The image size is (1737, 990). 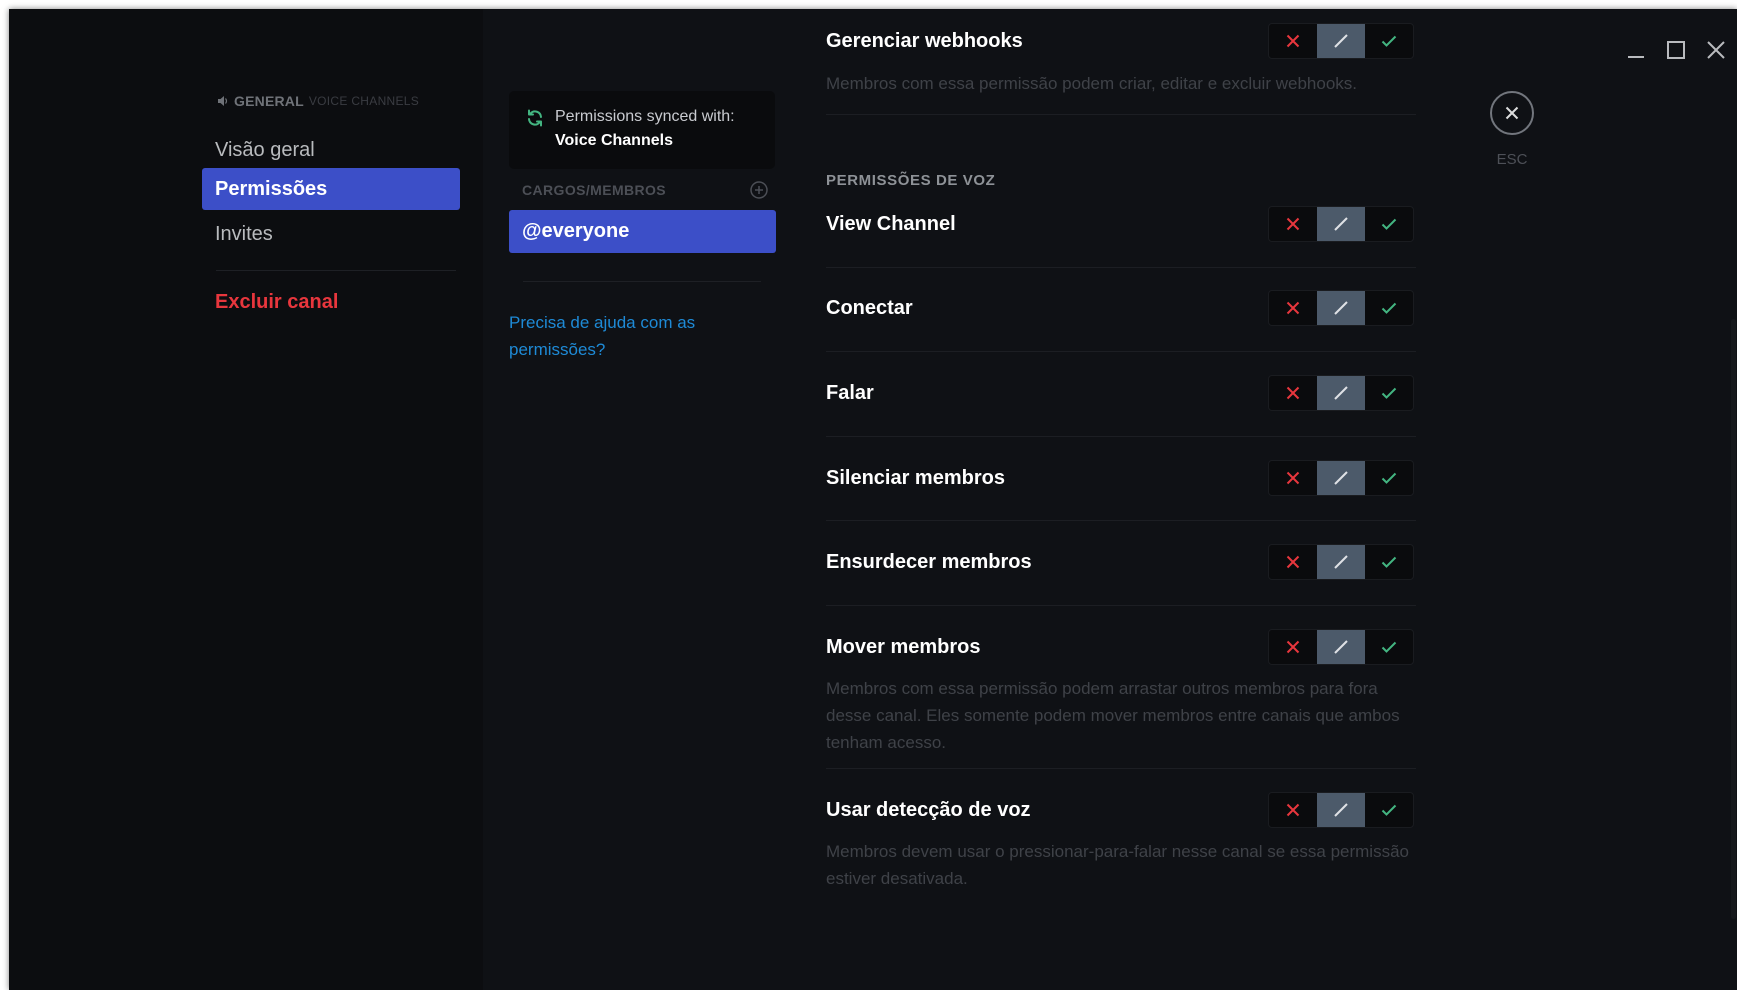 I want to click on sidebar-item-overview: Visão geral, so click(x=331, y=150).